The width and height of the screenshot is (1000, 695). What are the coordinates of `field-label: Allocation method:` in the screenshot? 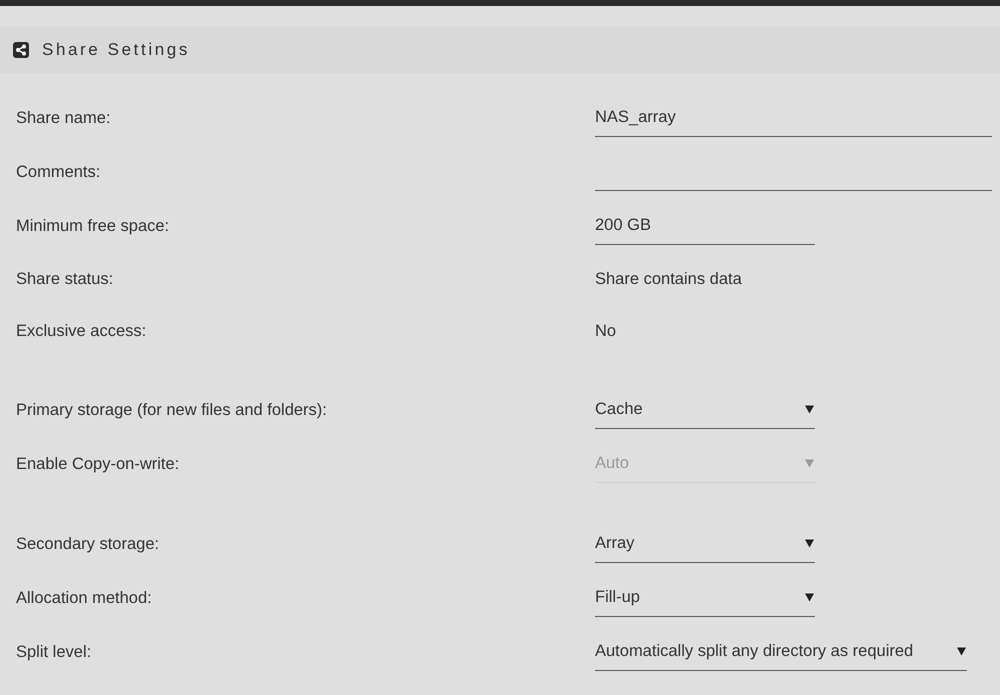 It's located at (84, 598).